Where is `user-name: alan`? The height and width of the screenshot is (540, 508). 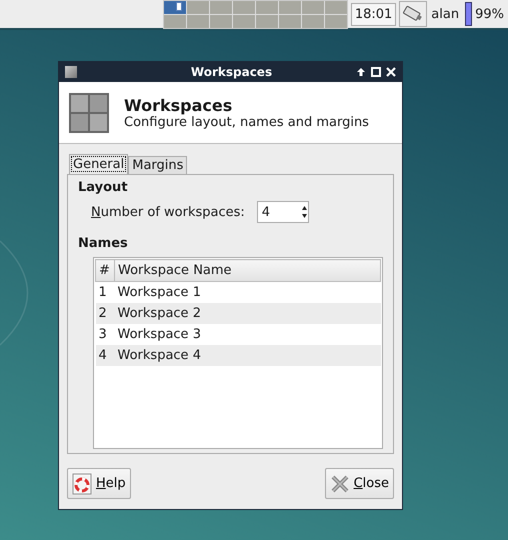
user-name: alan is located at coordinates (445, 14).